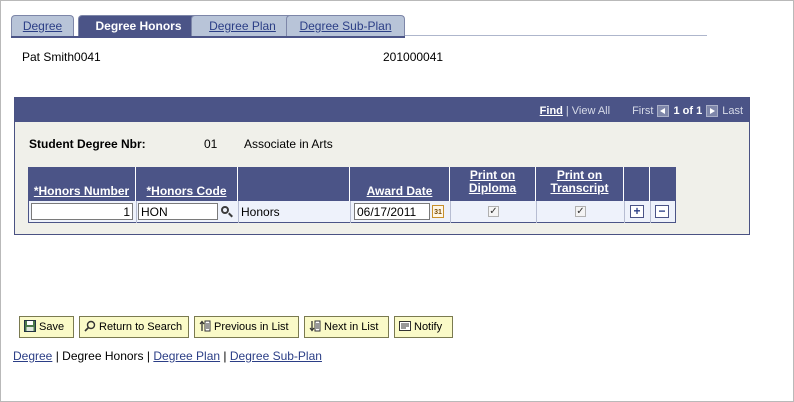  Describe the element at coordinates (52, 327) in the screenshot. I see `save-label: Save` at that location.